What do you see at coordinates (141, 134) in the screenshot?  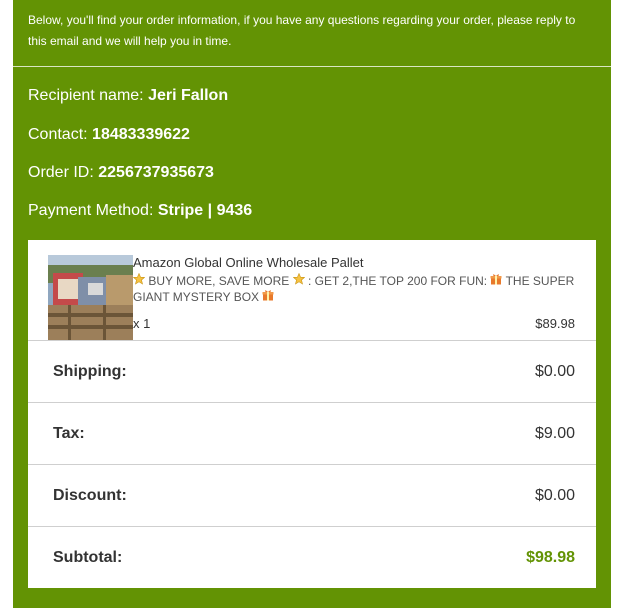 I see `contact-value: 18483339622` at bounding box center [141, 134].